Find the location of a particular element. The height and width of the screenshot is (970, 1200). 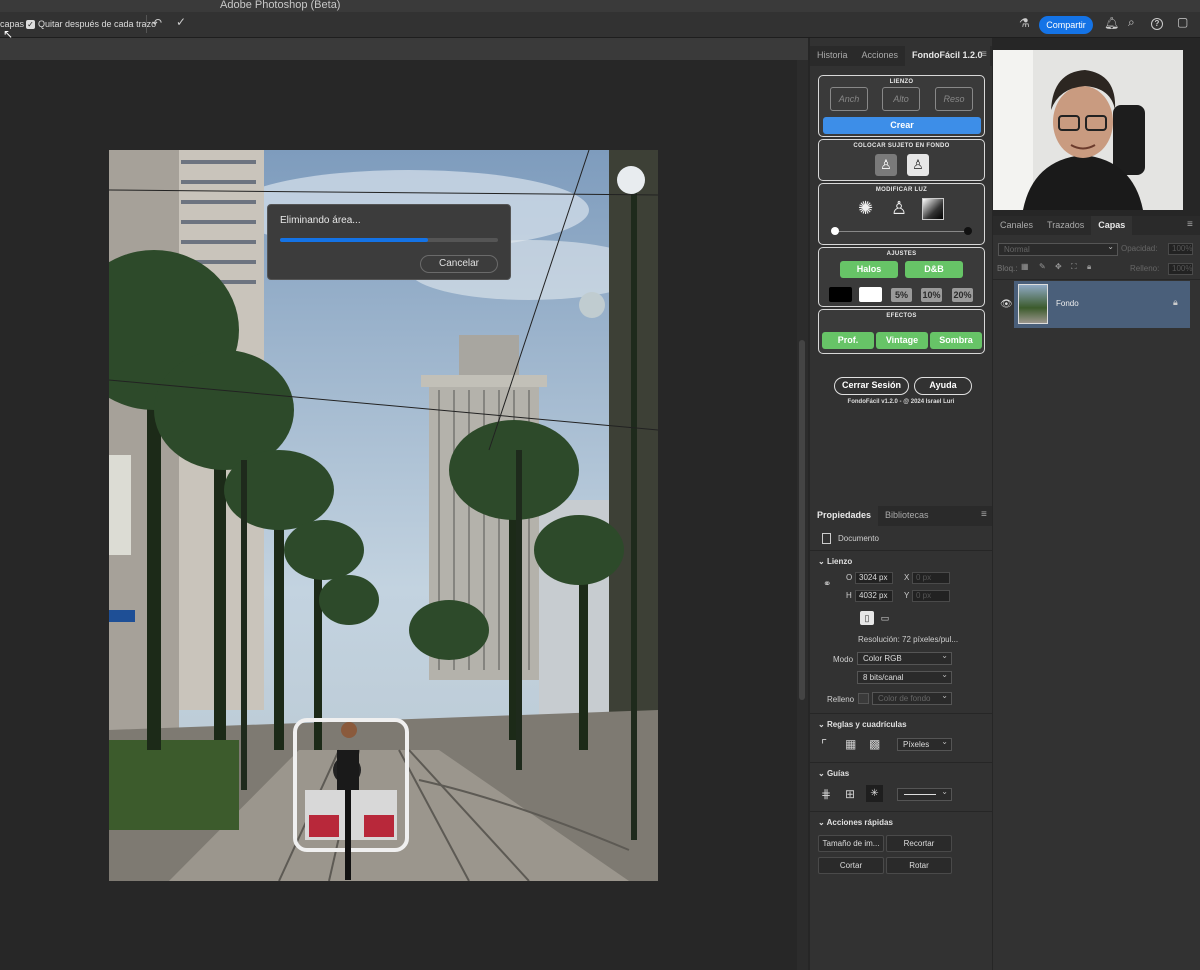

search-icon: ⌕ is located at coordinates (1131, 22).